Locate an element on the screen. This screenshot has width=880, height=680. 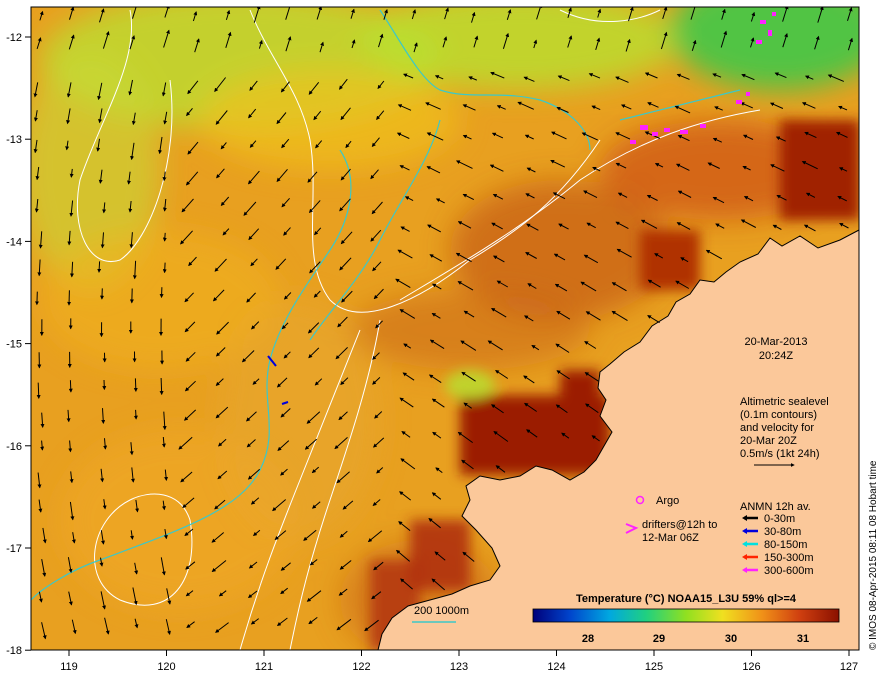
timestamp-time: 20:24Z is located at coordinates (776, 356).